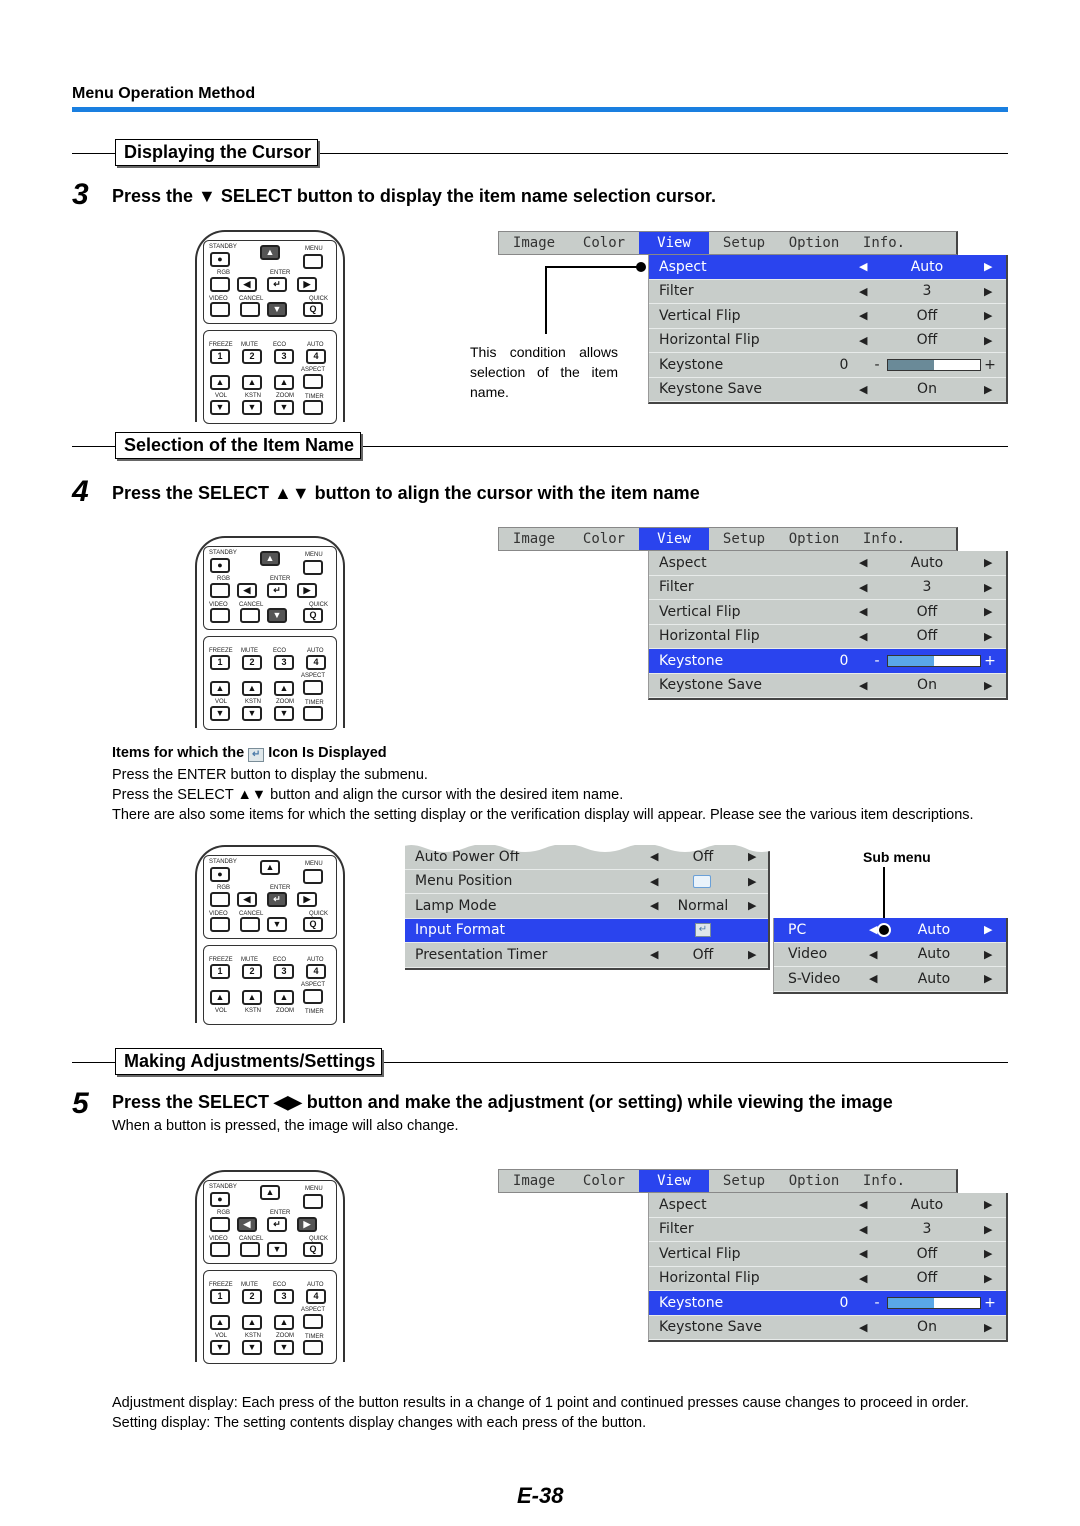  Describe the element at coordinates (316, 356) in the screenshot. I see `digit-4-button: 4` at that location.